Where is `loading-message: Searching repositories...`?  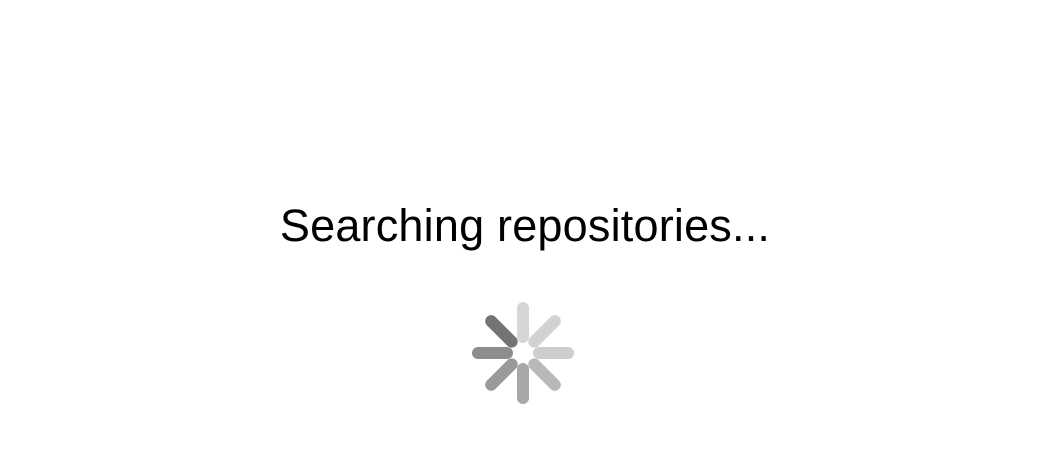
loading-message: Searching repositories... is located at coordinates (525, 225).